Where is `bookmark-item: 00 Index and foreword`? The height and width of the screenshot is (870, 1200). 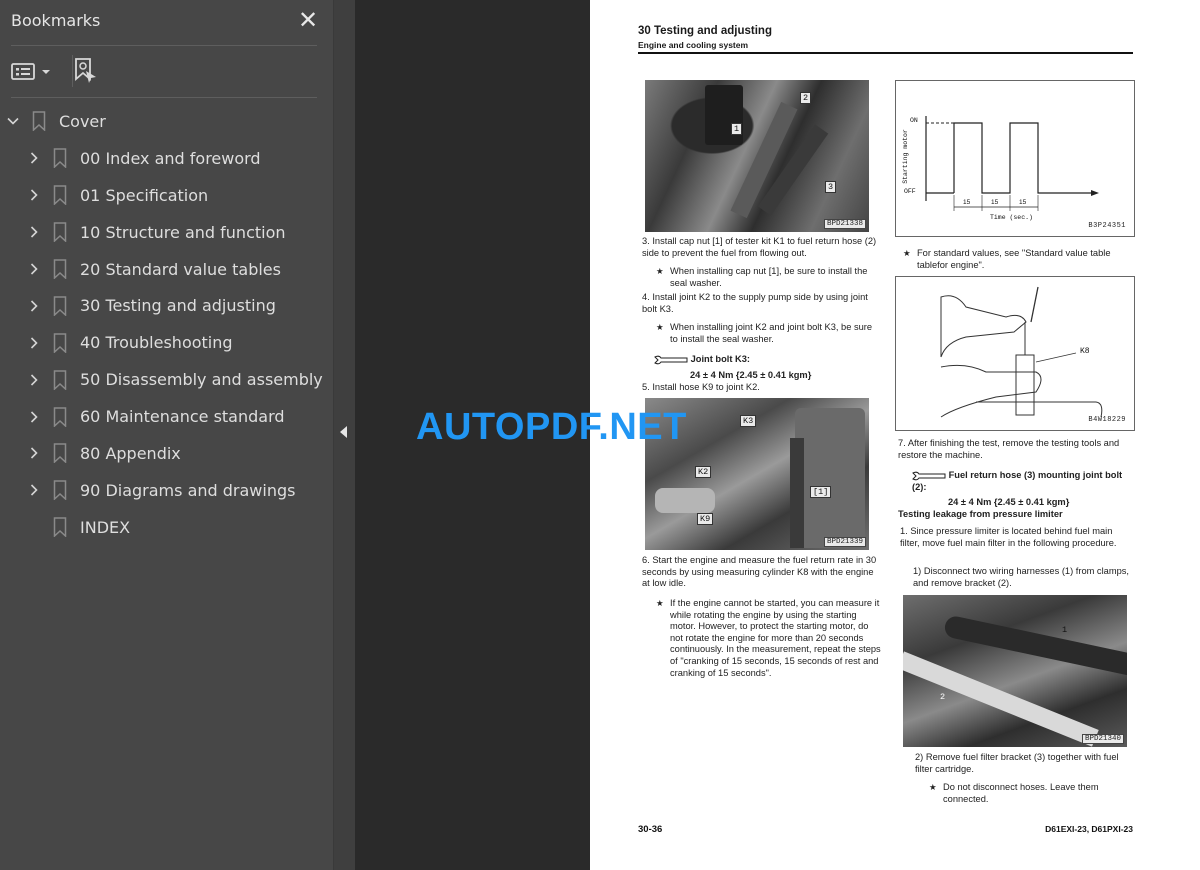 bookmark-item: 00 Index and foreword is located at coordinates (166, 158).